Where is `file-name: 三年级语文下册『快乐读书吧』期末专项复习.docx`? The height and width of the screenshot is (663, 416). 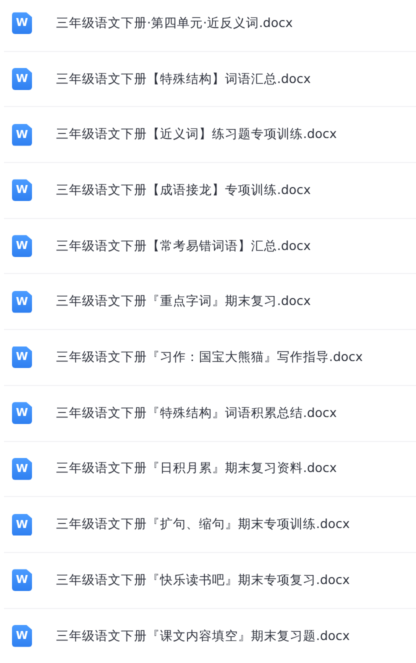 file-name: 三年级语文下册『快乐读书吧』期末专项复习.docx is located at coordinates (203, 580).